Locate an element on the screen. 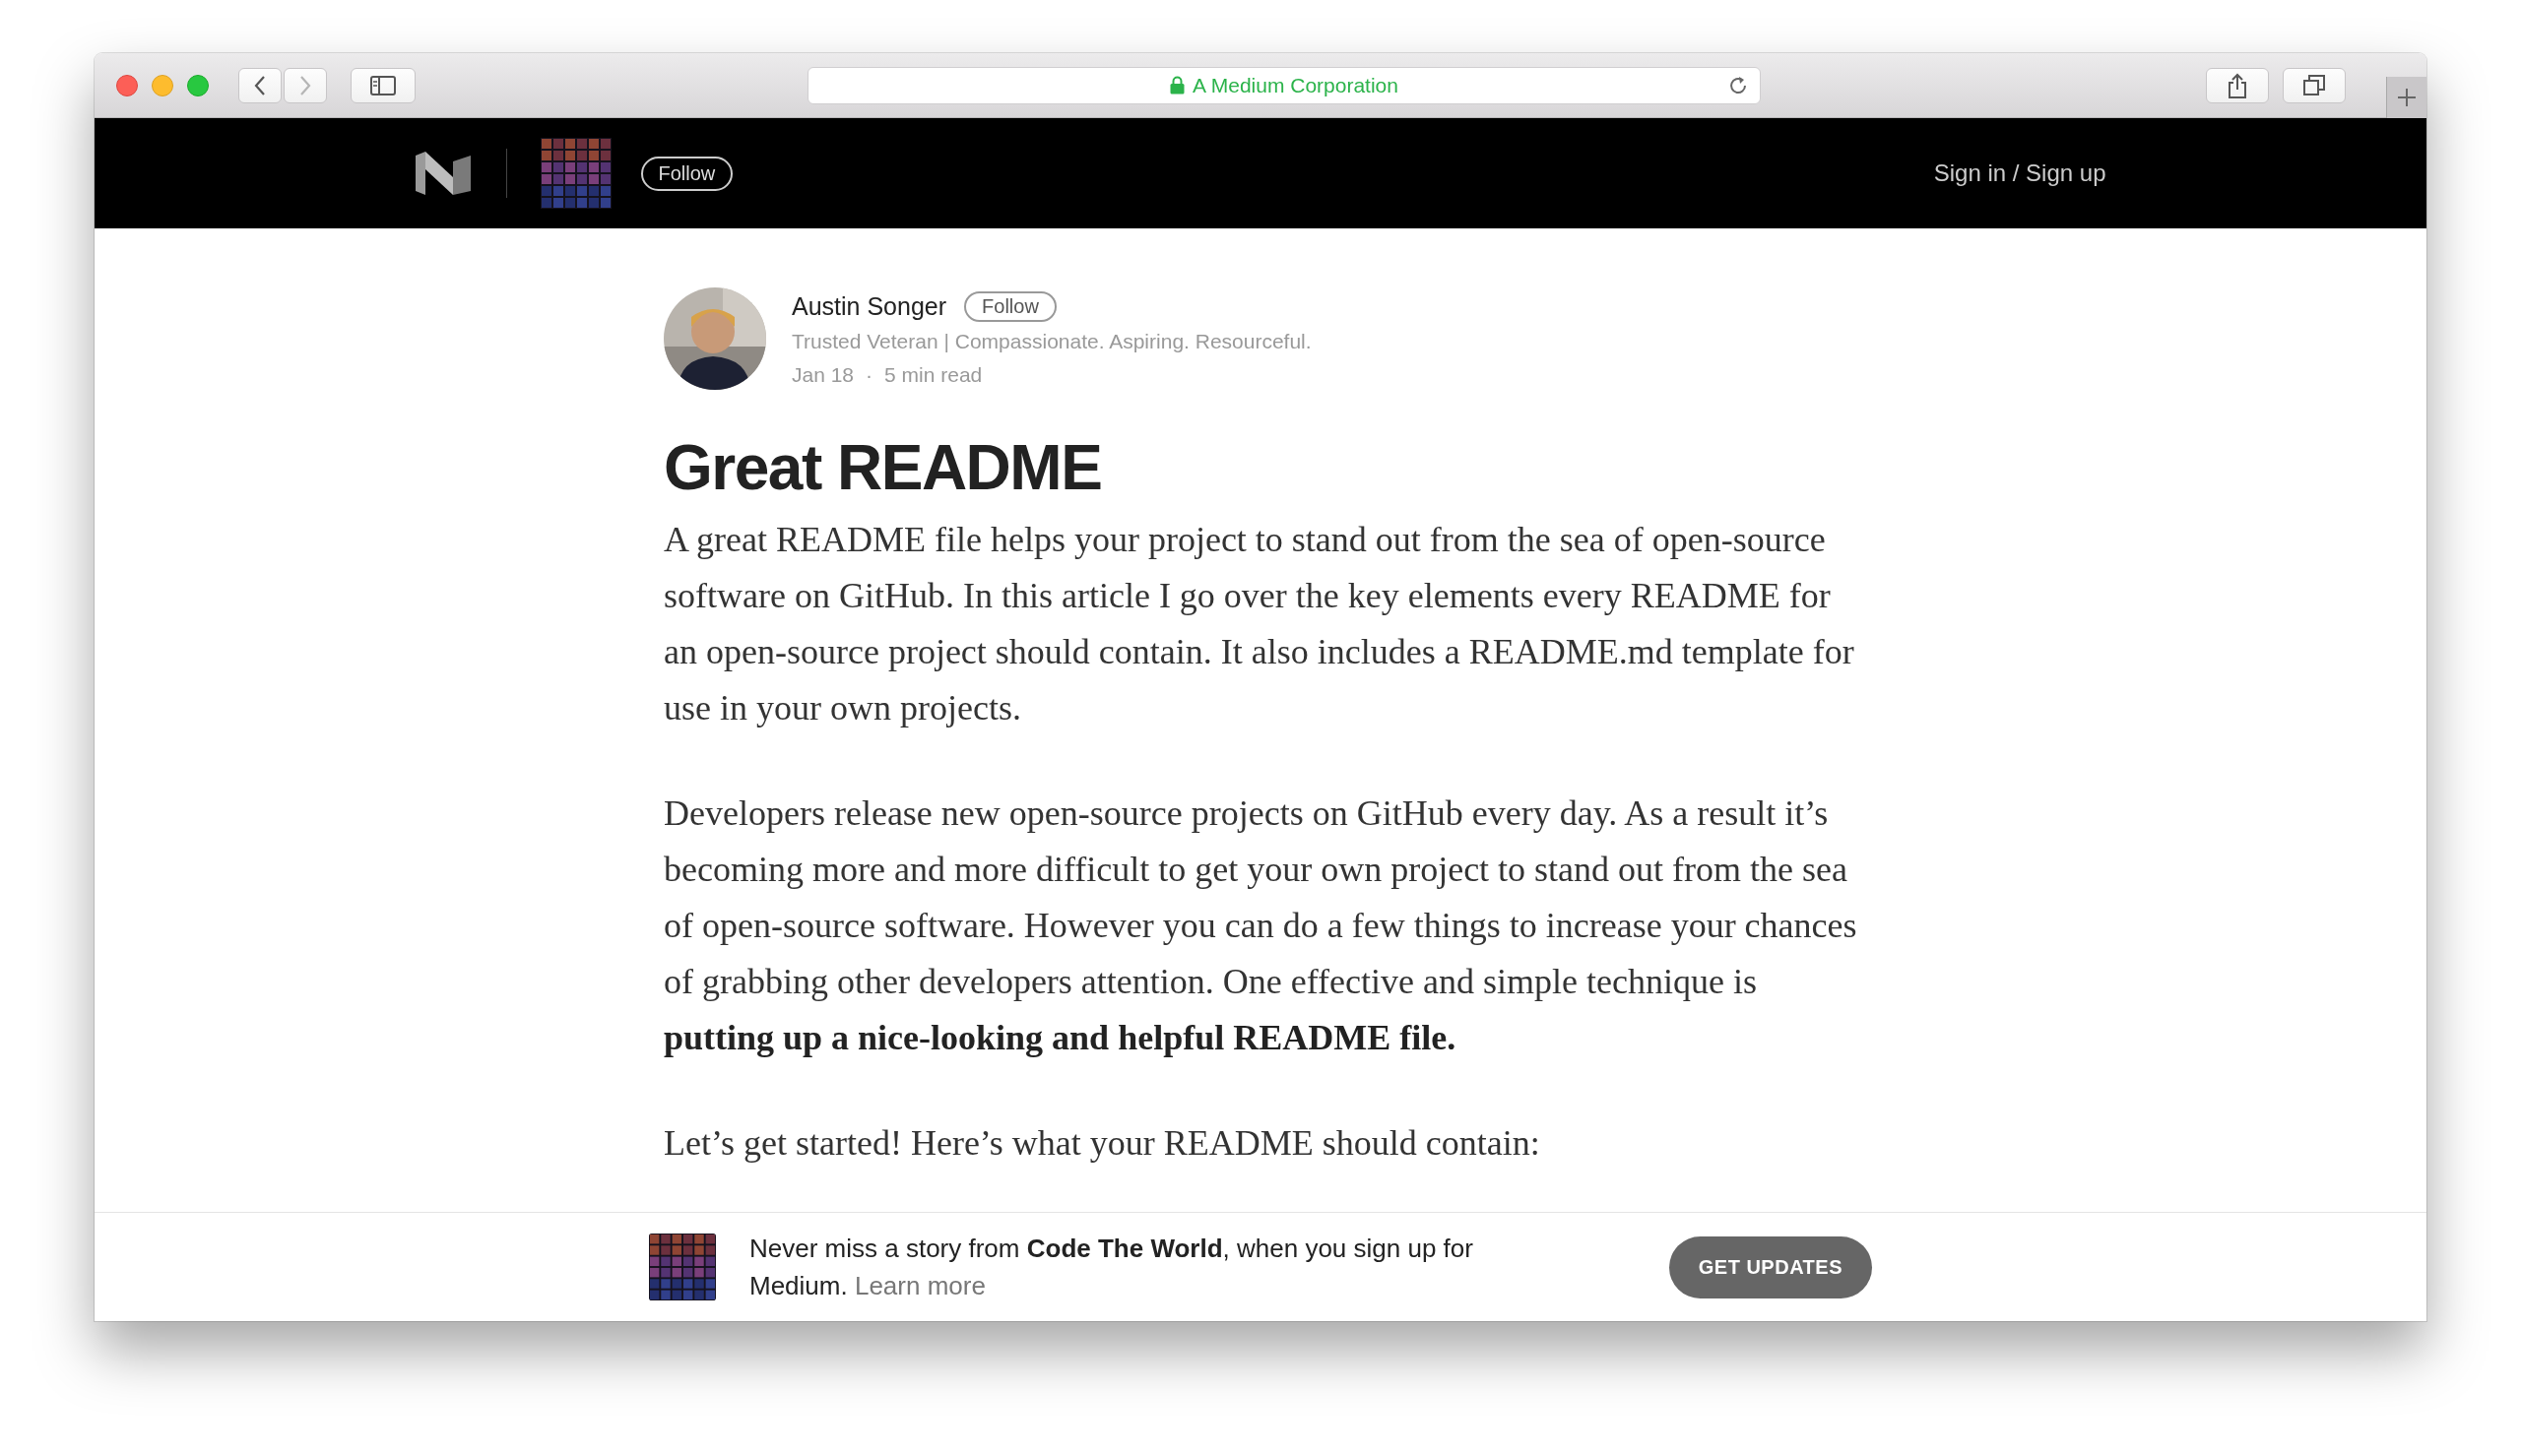 The image size is (2521, 1456). share-icon is located at coordinates (2237, 85).